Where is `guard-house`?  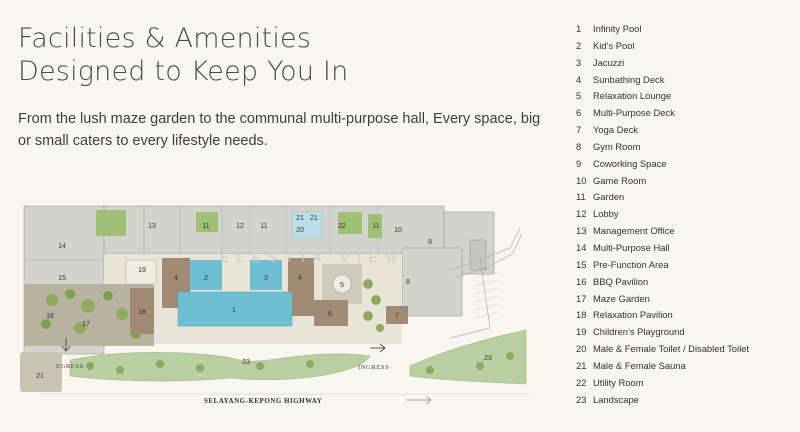
guard-house is located at coordinates (41, 372).